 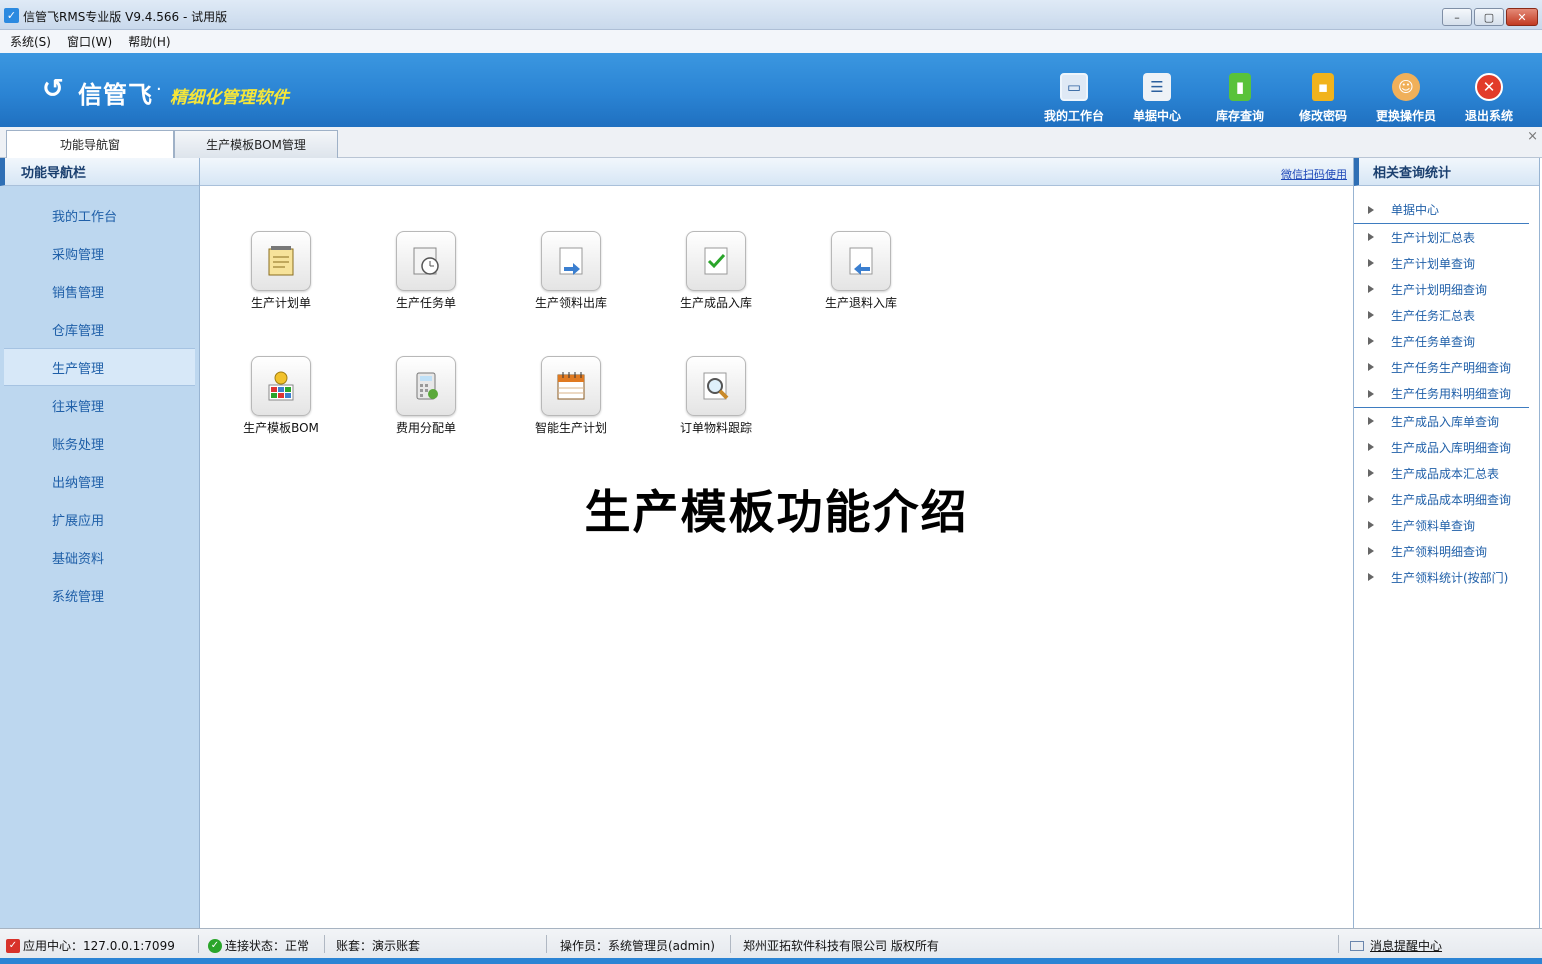 What do you see at coordinates (1532, 136) in the screenshot?
I see `tab-close-icon: ×` at bounding box center [1532, 136].